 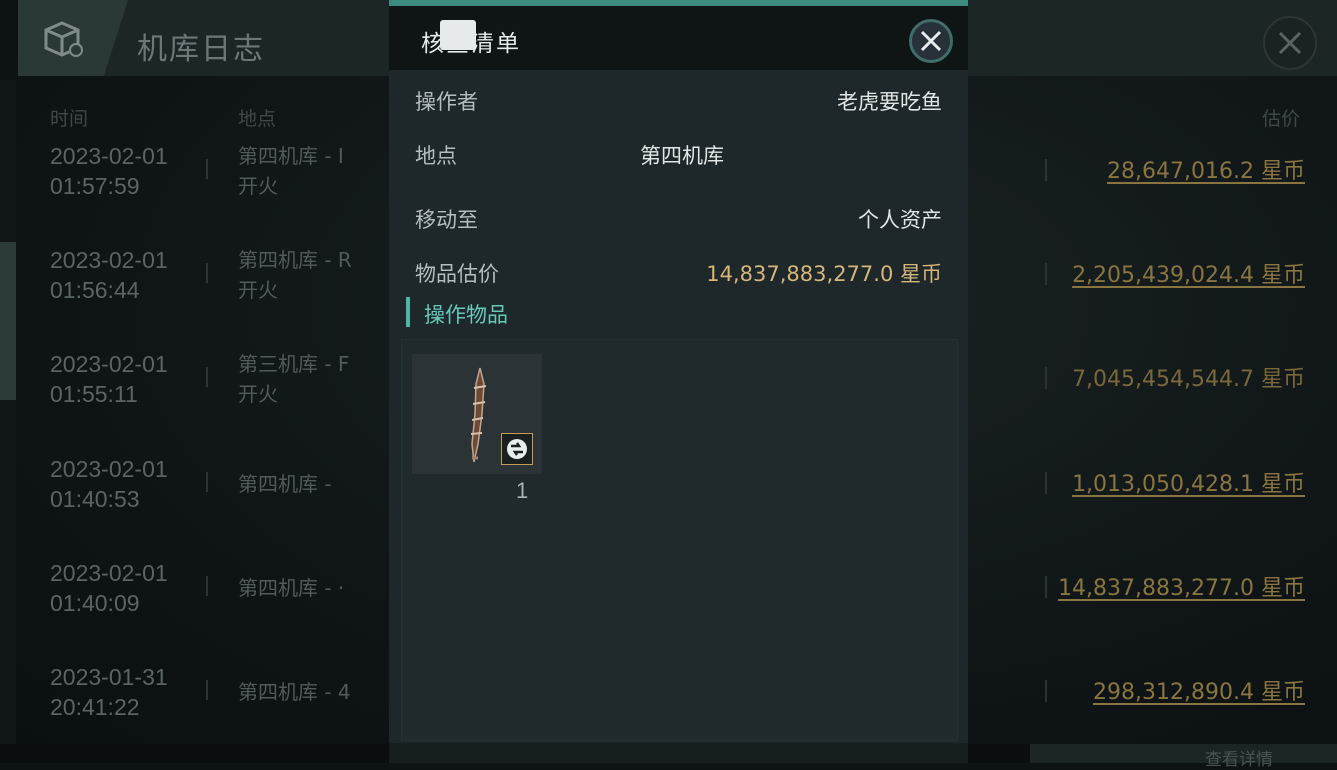 What do you see at coordinates (457, 274) in the screenshot?
I see `estimate-label: 物品估价` at bounding box center [457, 274].